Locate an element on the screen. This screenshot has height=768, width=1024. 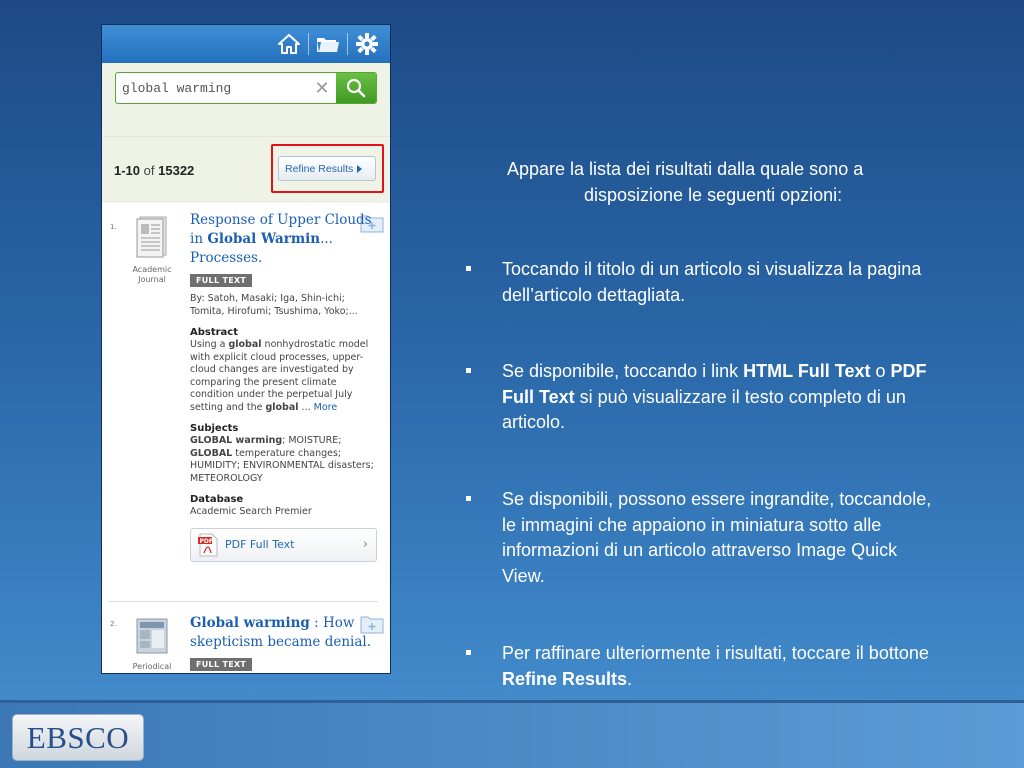
results-bar: 1-10 of 15322 Refine Results is located at coordinates (246, 170).